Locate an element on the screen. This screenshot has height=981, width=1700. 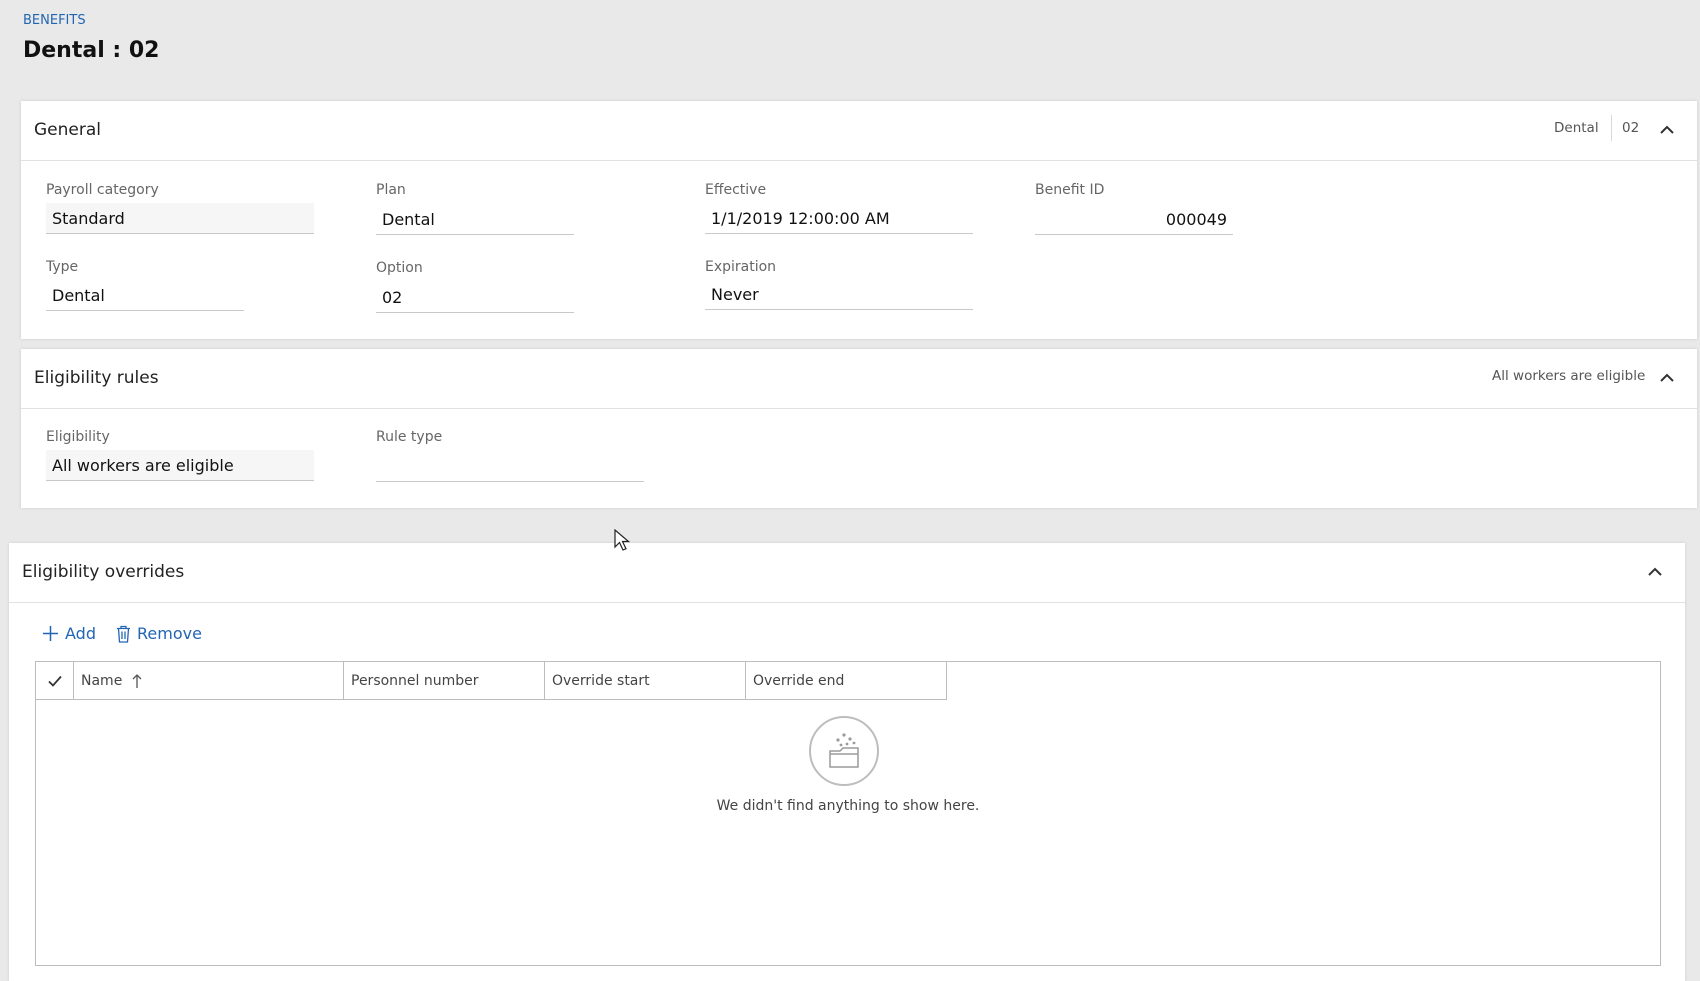
column-header-name: Name is located at coordinates (209, 680).